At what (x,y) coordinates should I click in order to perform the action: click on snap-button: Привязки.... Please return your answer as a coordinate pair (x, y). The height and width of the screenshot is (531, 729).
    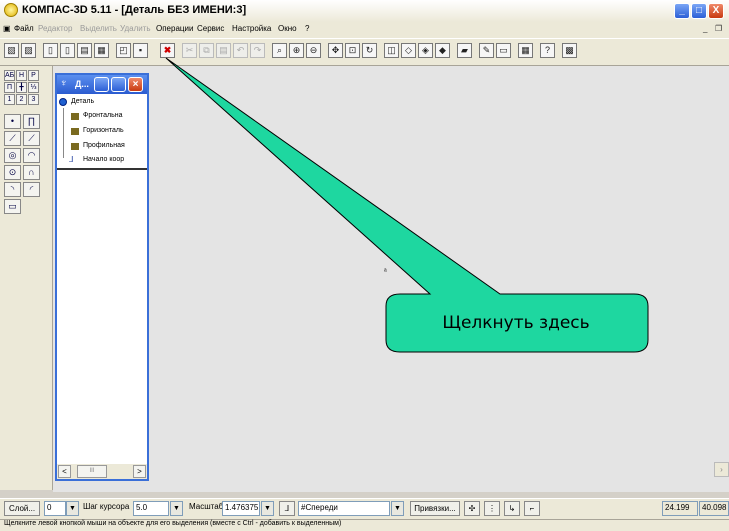
    Looking at the image, I should click on (435, 508).